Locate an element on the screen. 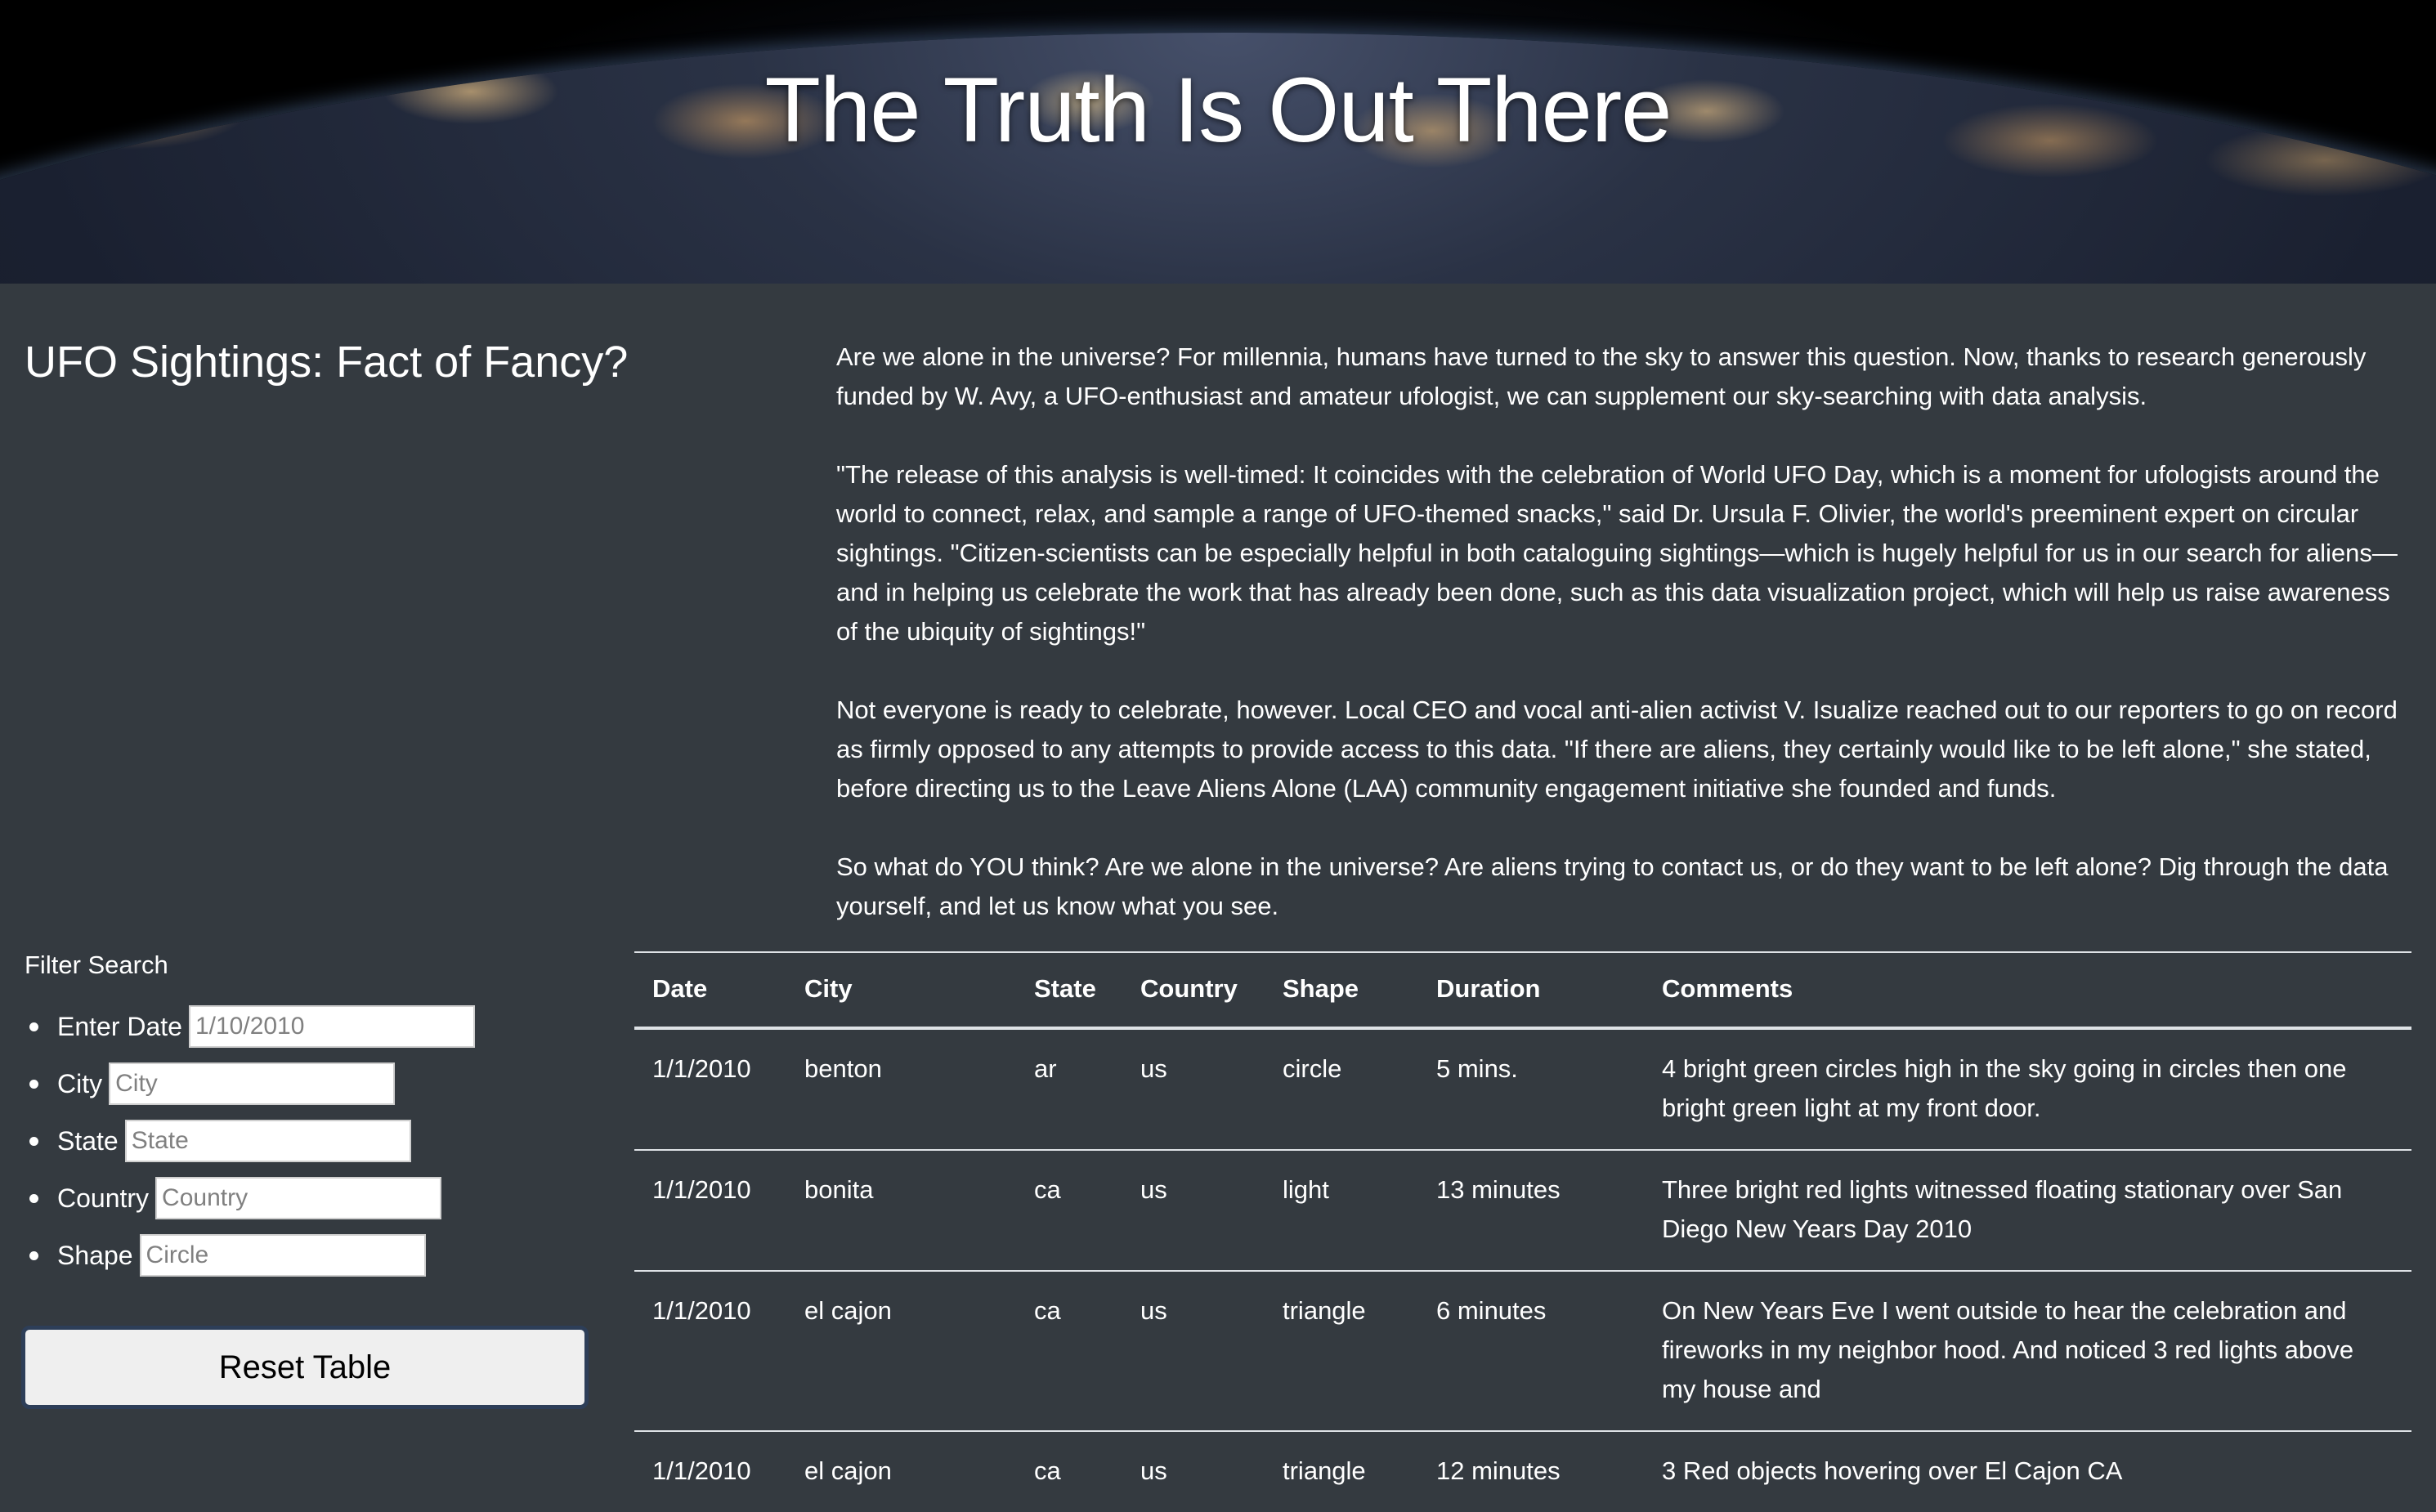 The width and height of the screenshot is (2436, 1512). cell-shape: circle is located at coordinates (1312, 1068).